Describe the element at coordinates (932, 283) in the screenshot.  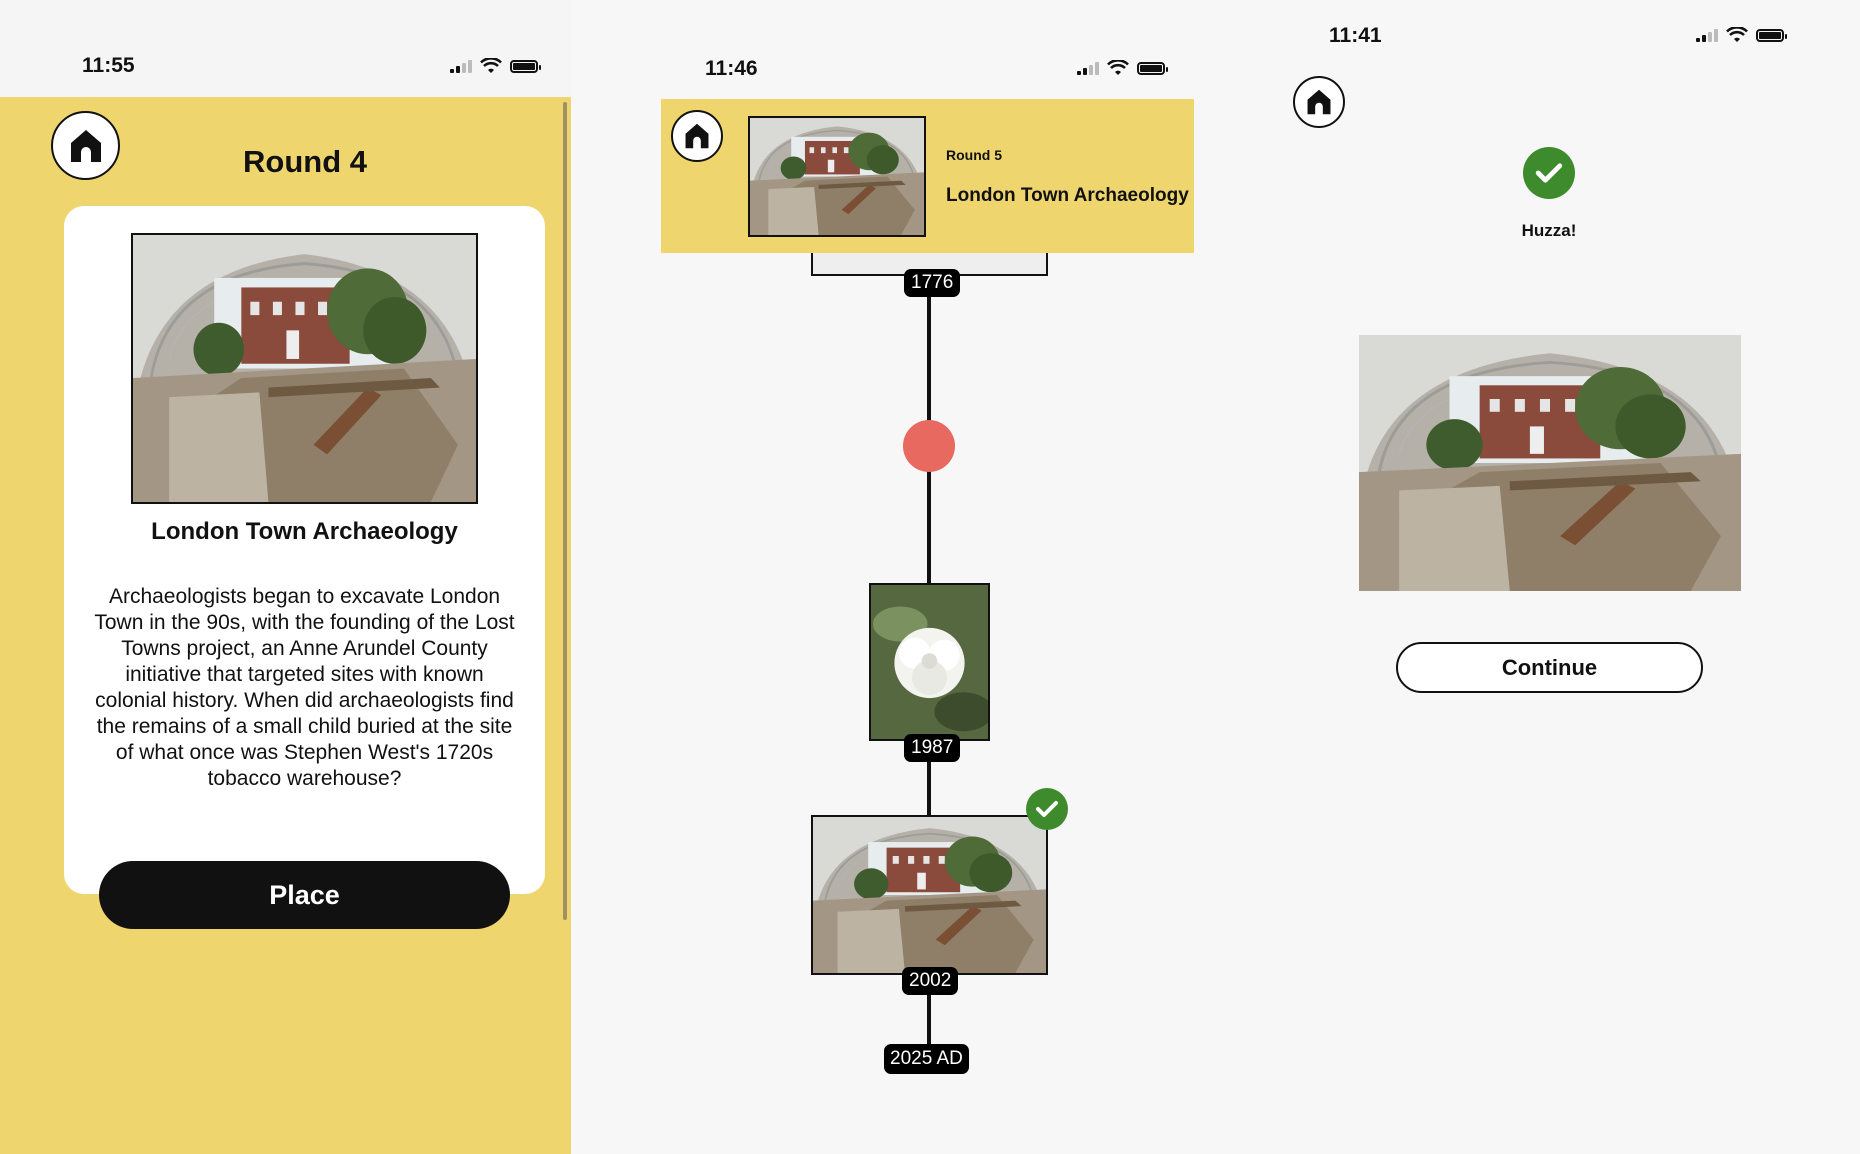
I see `year-tag-1776: 1776` at that location.